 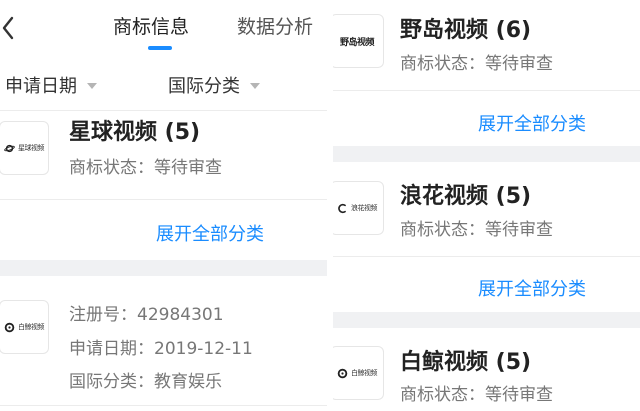 What do you see at coordinates (134, 130) in the screenshot?
I see `trademark-name: 星球视频 (5)` at bounding box center [134, 130].